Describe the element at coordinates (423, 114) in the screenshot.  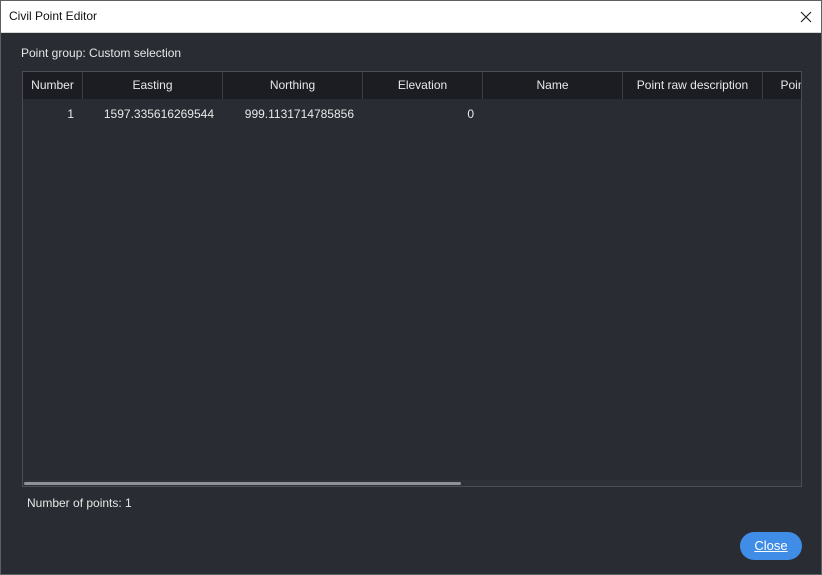
I see `cell-elevation: 0` at that location.